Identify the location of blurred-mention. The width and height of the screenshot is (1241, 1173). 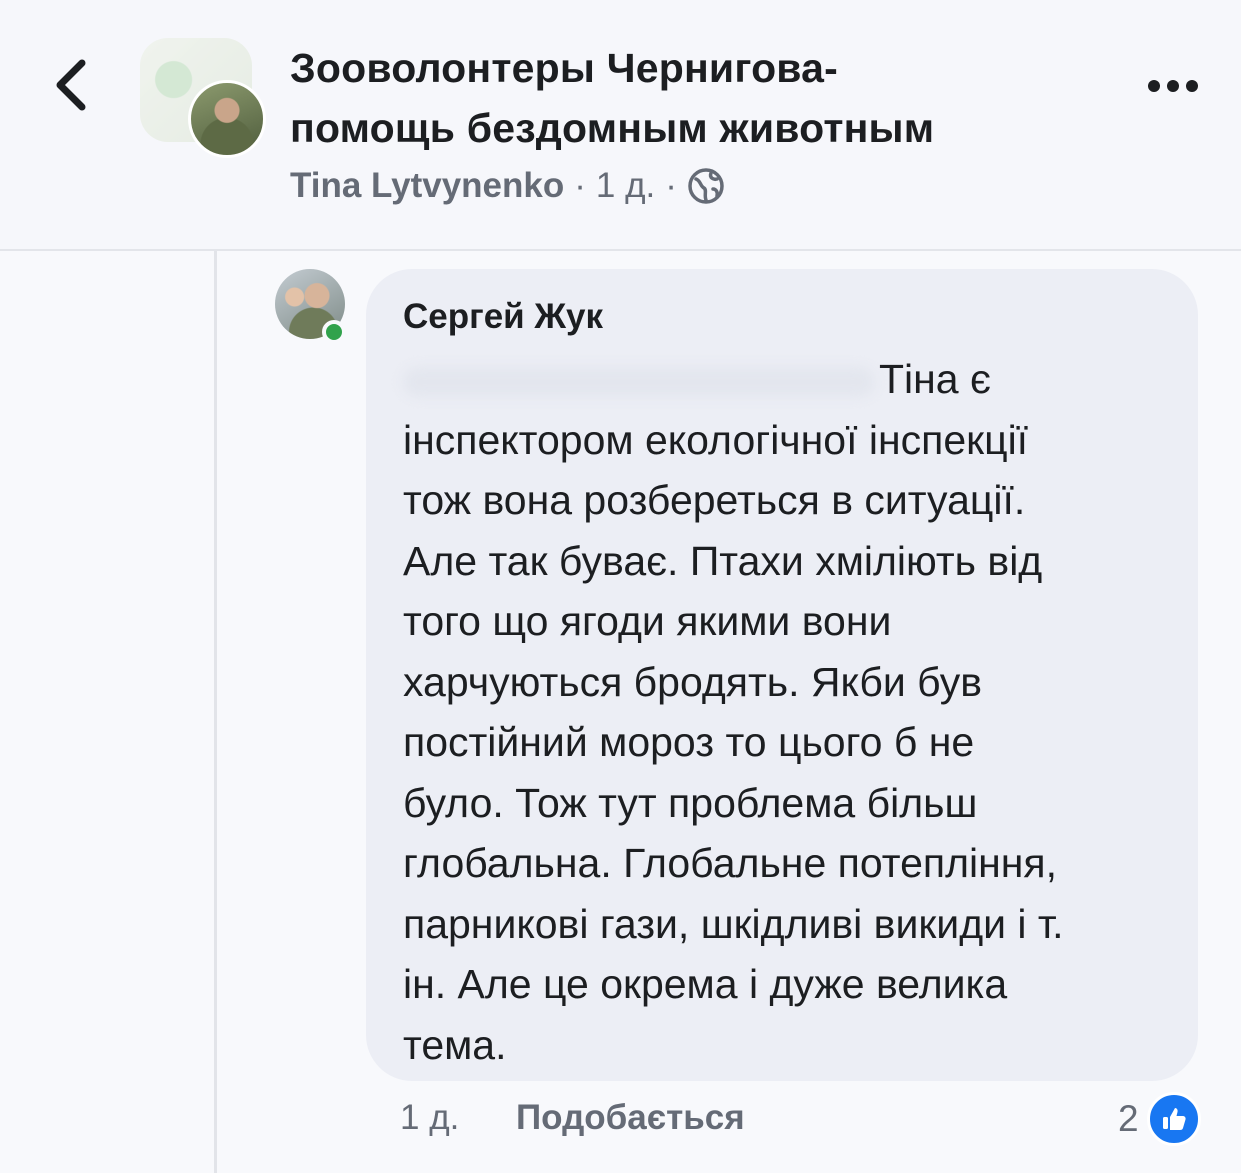
(639, 382).